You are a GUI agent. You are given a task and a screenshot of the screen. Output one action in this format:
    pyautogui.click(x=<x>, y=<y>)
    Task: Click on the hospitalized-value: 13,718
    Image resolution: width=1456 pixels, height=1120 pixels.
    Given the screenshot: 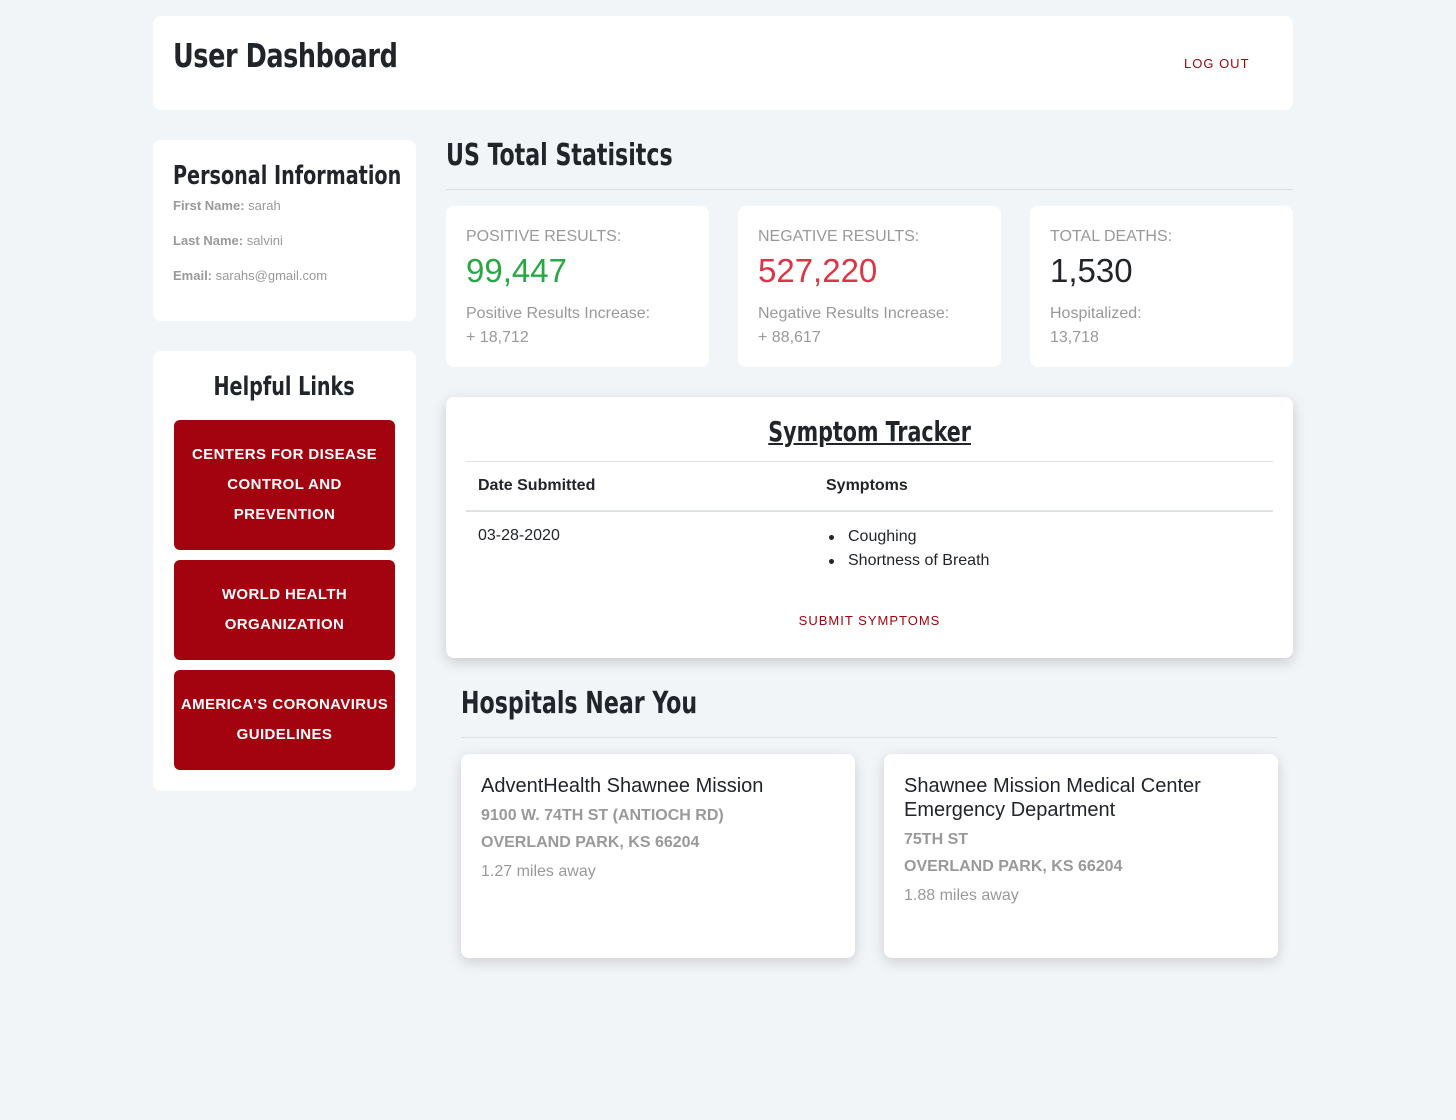 What is the action you would take?
    pyautogui.click(x=1074, y=337)
    